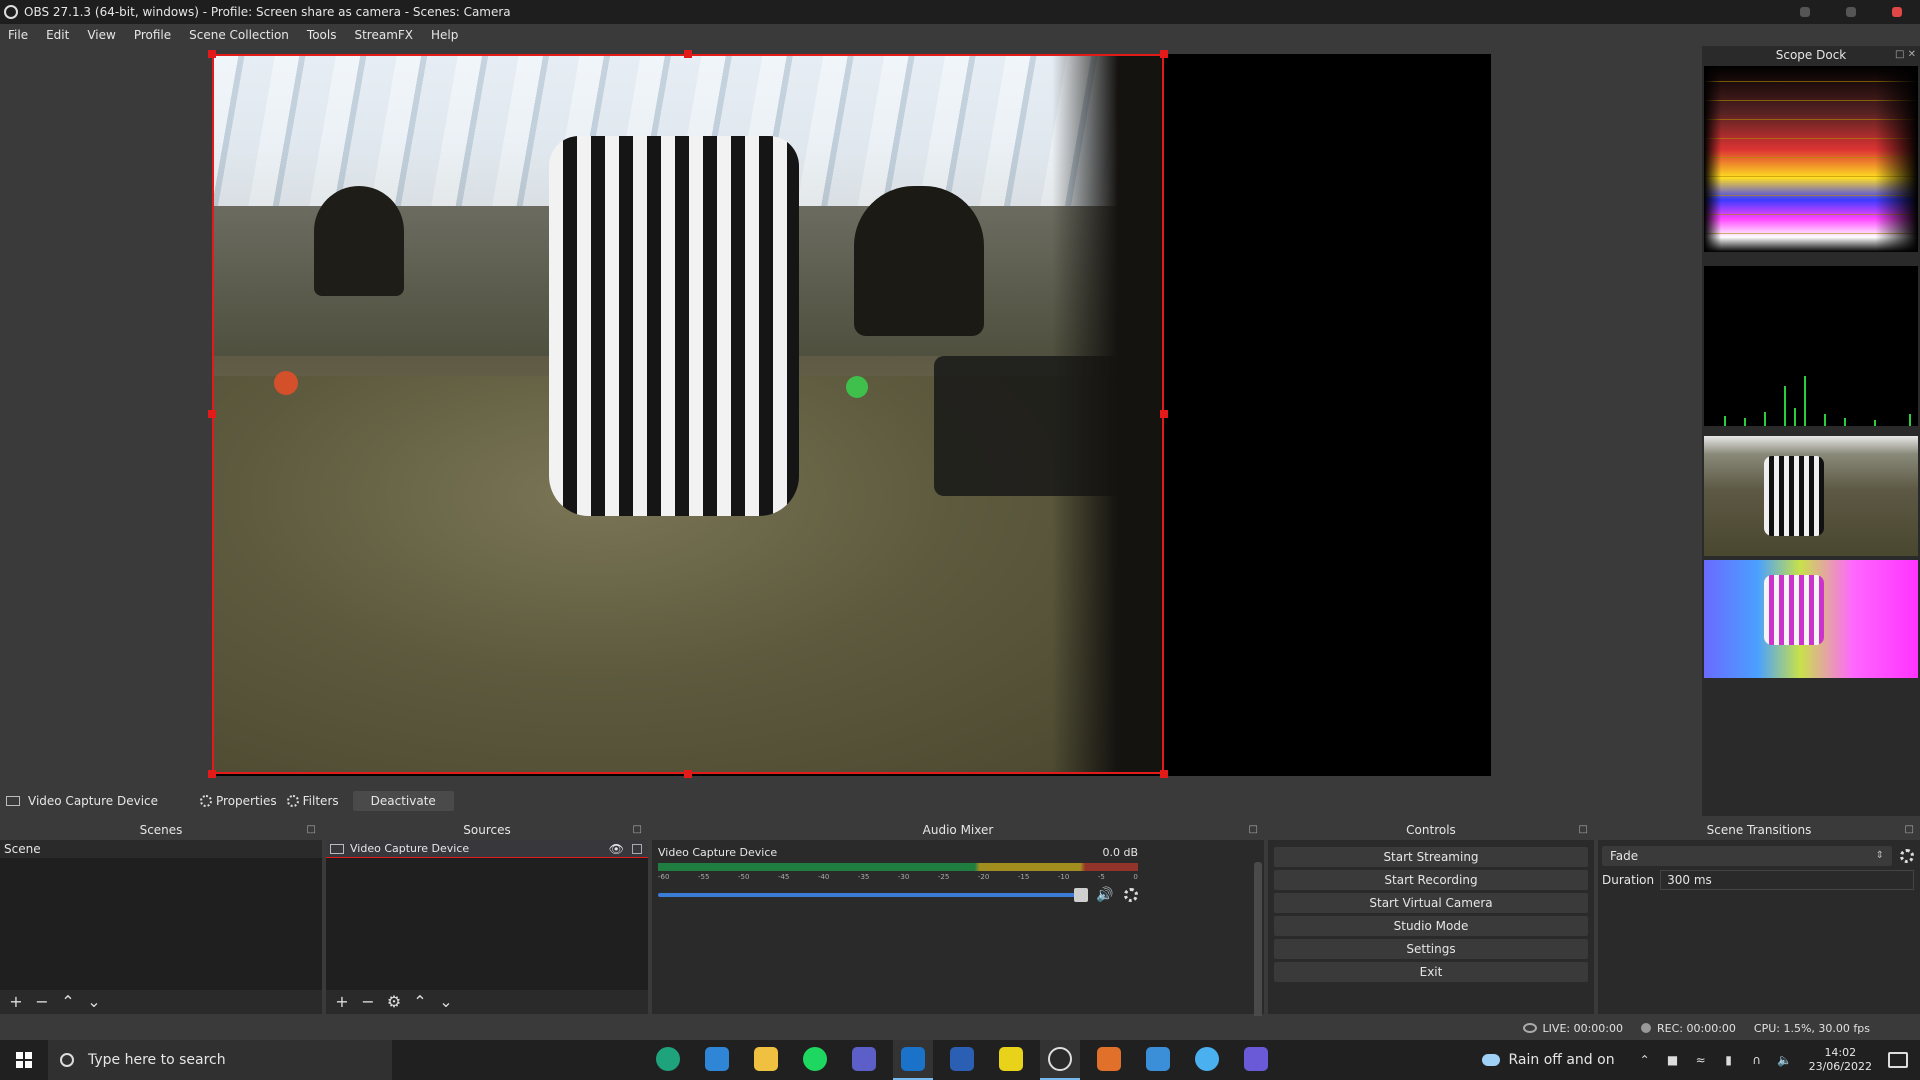 Image resolution: width=1920 pixels, height=1080 pixels. Describe the element at coordinates (161, 849) in the screenshot. I see `scene-item: Scene` at that location.